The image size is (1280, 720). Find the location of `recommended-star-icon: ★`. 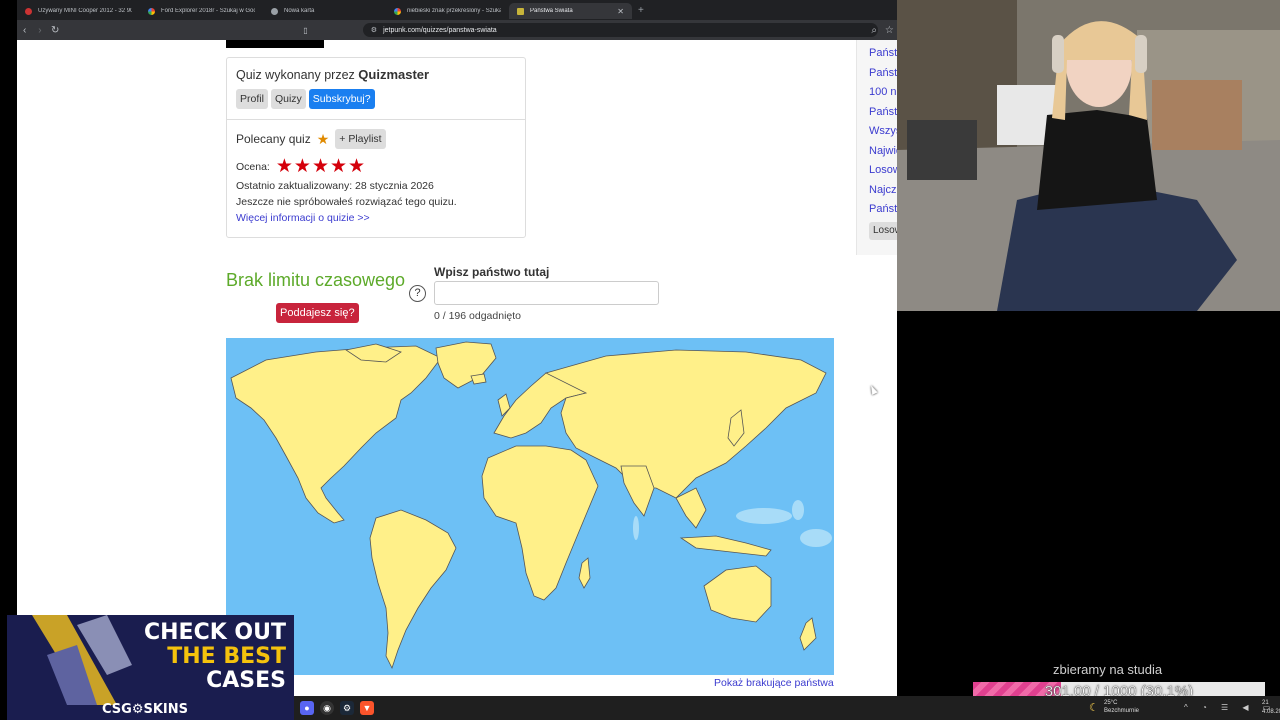

recommended-star-icon: ★ is located at coordinates (323, 138).